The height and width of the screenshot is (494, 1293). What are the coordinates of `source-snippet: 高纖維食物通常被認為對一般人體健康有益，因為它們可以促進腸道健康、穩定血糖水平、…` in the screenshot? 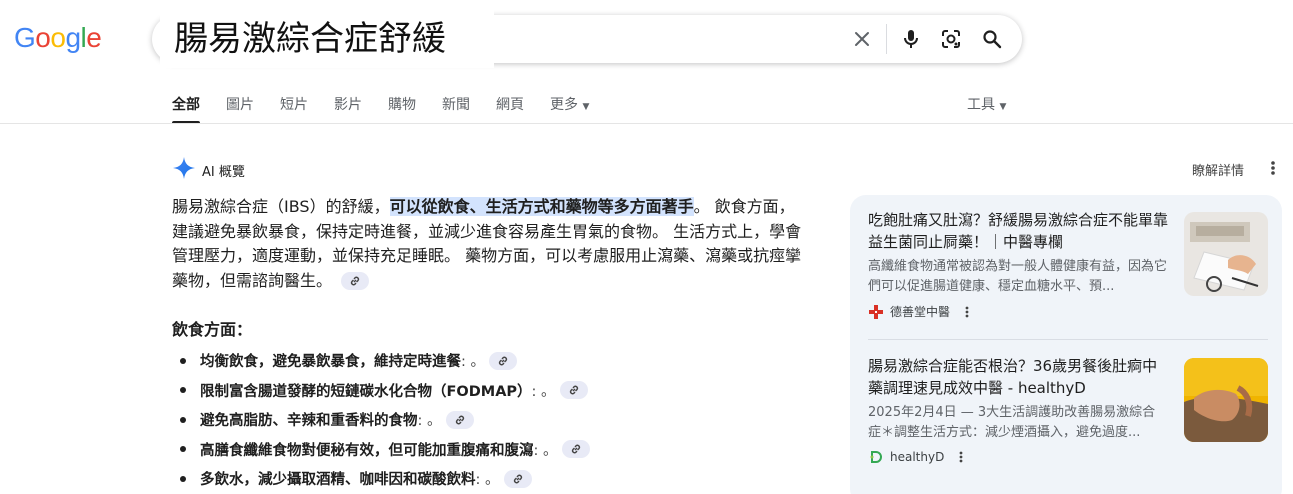 It's located at (1018, 276).